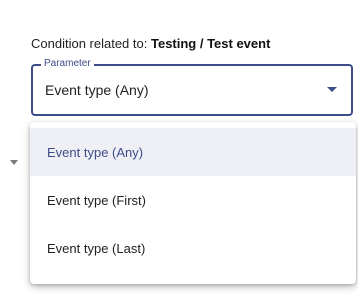 This screenshot has height=294, width=358. What do you see at coordinates (89, 43) in the screenshot?
I see `condition-prefix: Condition related to:` at bounding box center [89, 43].